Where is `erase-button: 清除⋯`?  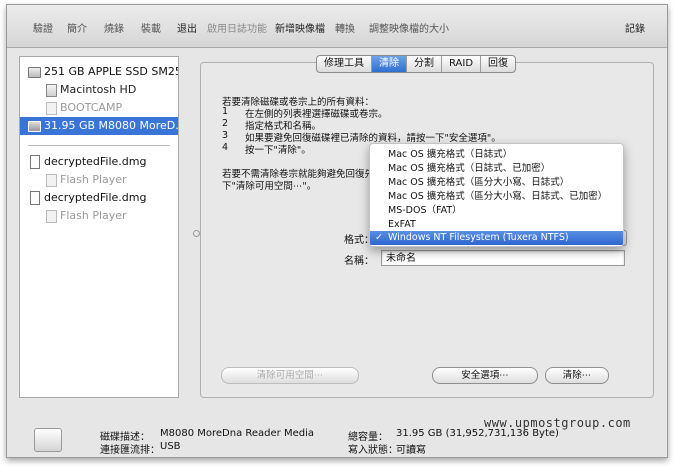 erase-button: 清除⋯ is located at coordinates (577, 375).